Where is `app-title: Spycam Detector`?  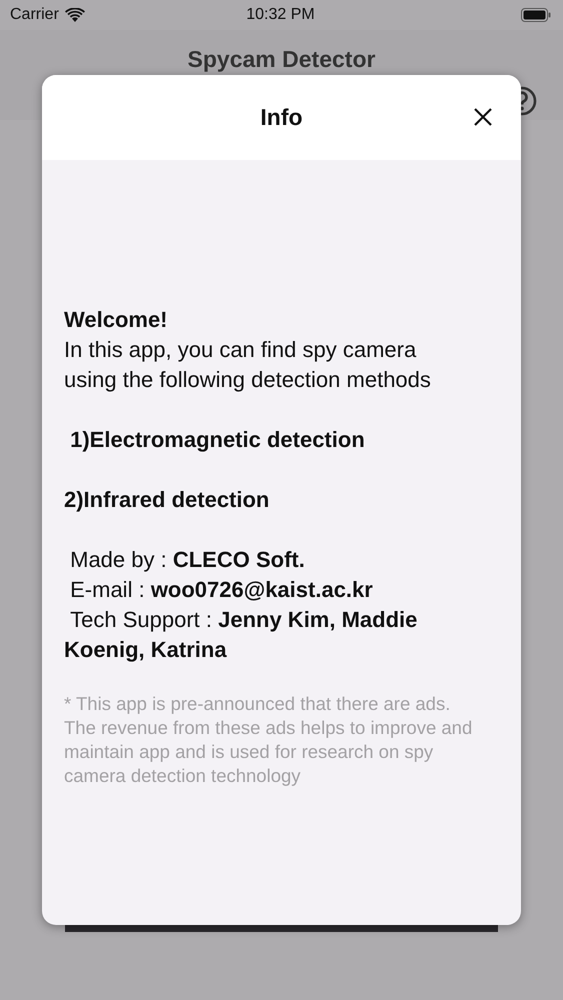
app-title: Spycam Detector is located at coordinates (282, 59).